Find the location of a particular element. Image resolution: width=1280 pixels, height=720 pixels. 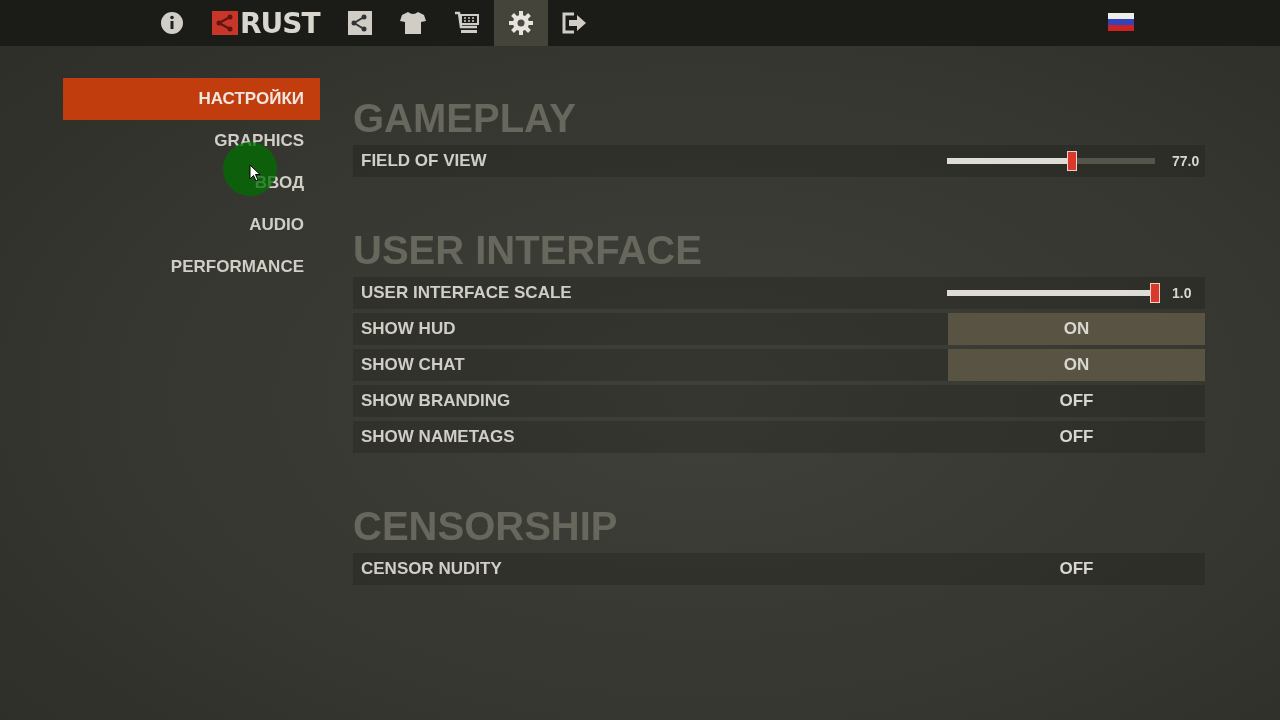

shirt-icon is located at coordinates (412, 23).